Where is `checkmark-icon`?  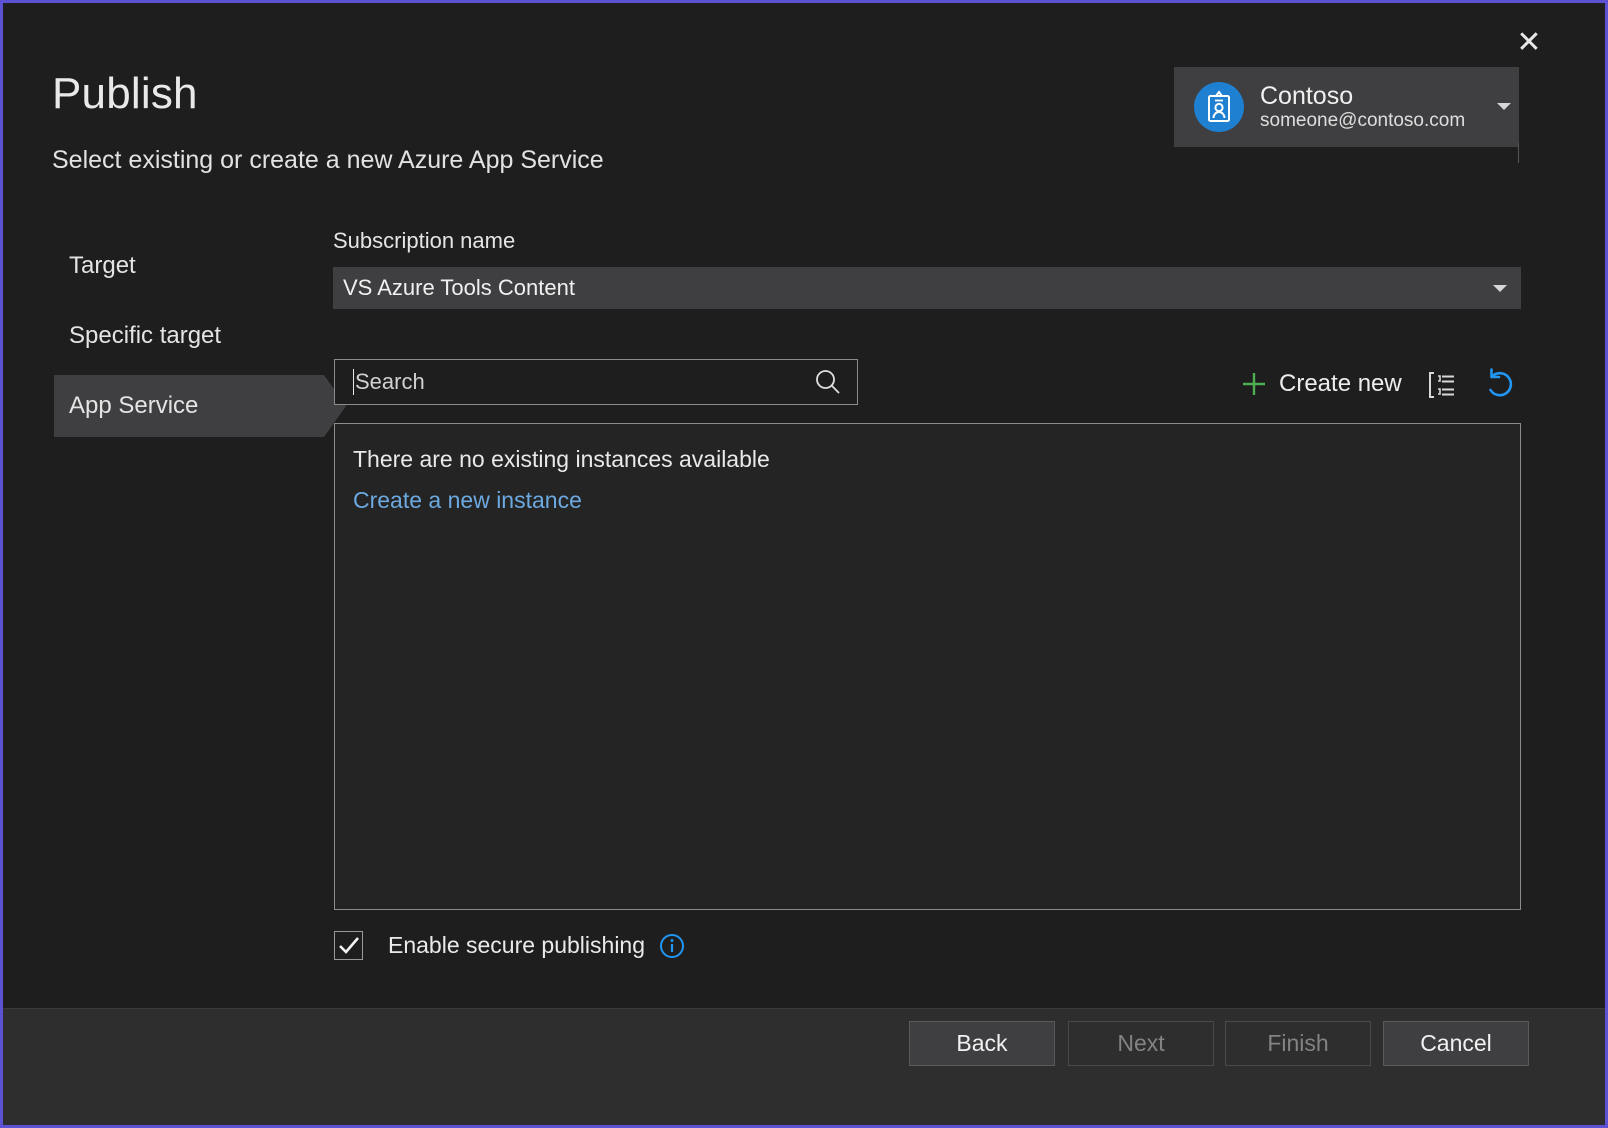 checkmark-icon is located at coordinates (349, 945).